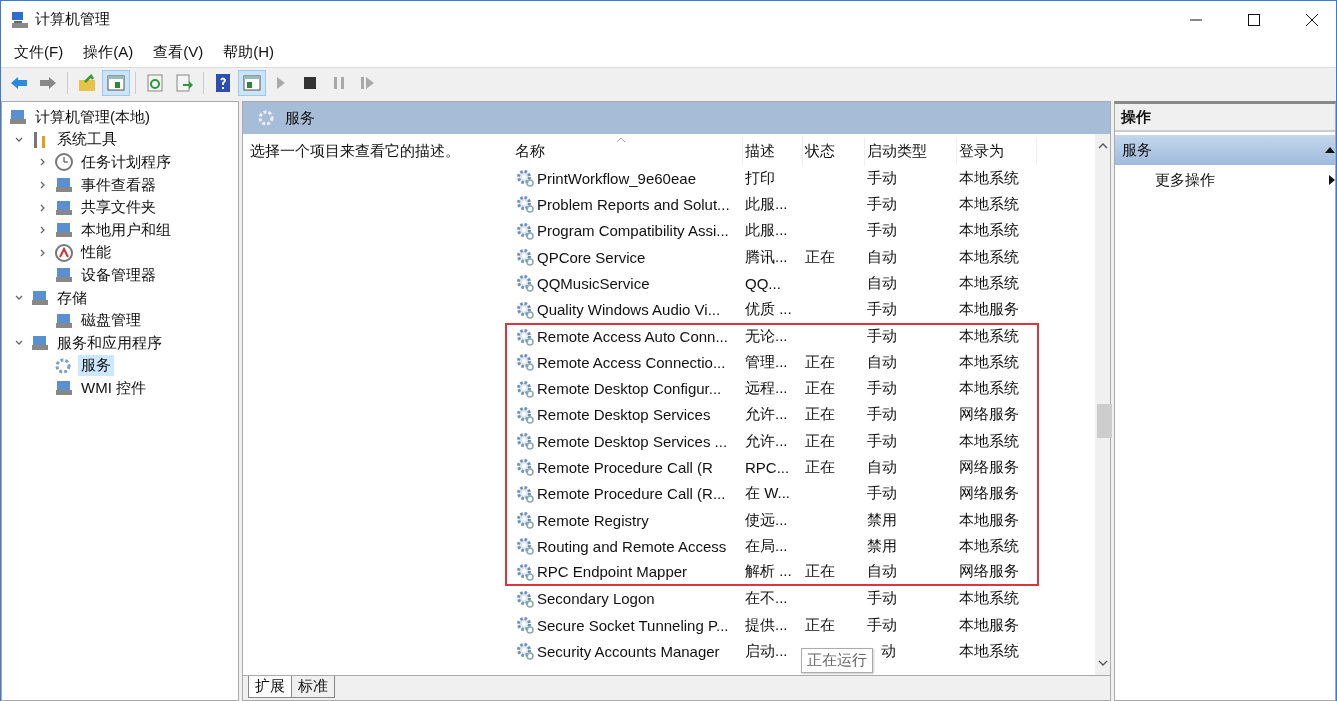 Image resolution: width=1337 pixels, height=701 pixels. Describe the element at coordinates (596, 599) in the screenshot. I see `table-cell: Secondary Logon` at that location.